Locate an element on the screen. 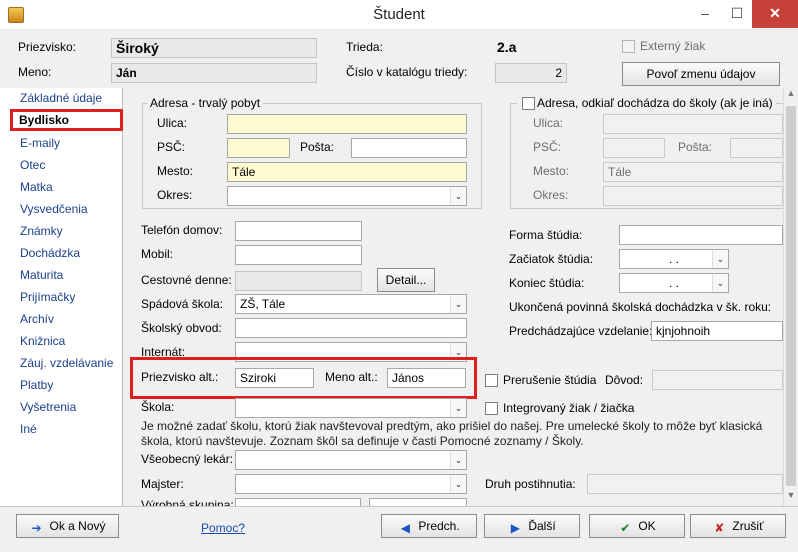  vertical-scrollbar: ▲ ▼ is located at coordinates (790, 297).